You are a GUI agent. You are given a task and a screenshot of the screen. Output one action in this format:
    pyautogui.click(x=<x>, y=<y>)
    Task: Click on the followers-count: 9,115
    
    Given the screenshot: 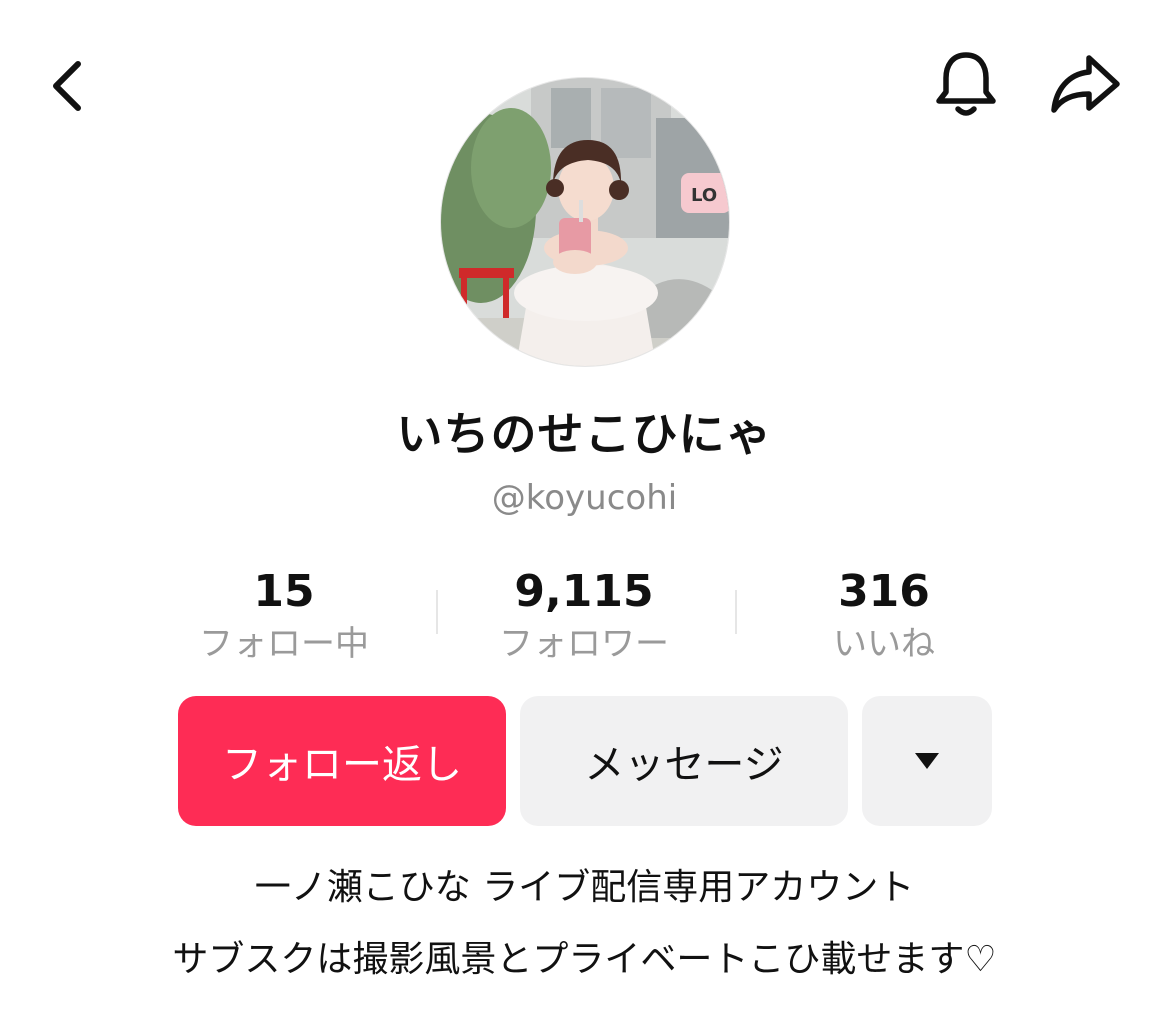 What is the action you would take?
    pyautogui.click(x=584, y=591)
    